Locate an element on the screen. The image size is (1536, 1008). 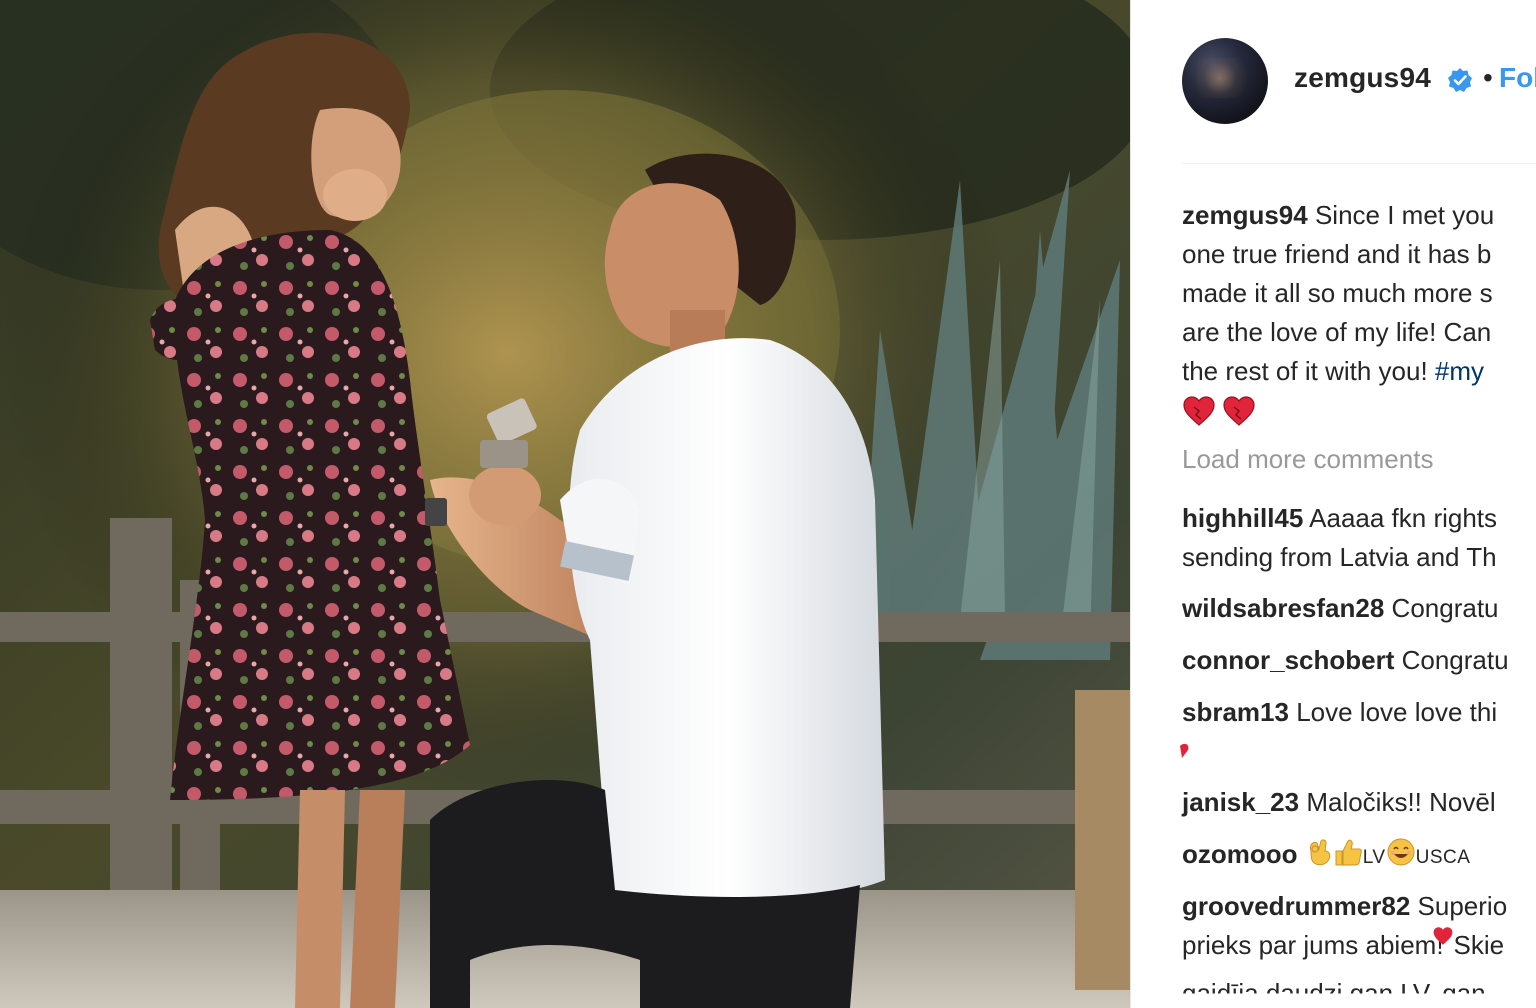
avatar is located at coordinates (1225, 81).